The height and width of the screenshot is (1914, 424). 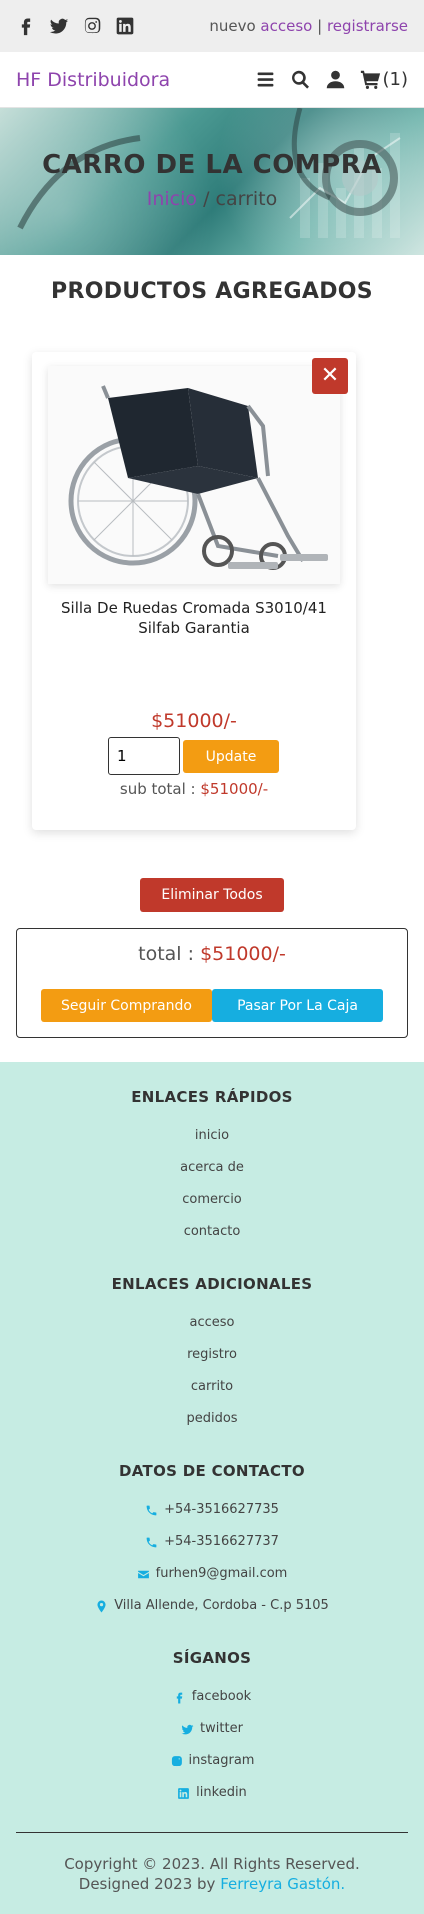 I want to click on header-icons: (1), so click(x=332, y=79).